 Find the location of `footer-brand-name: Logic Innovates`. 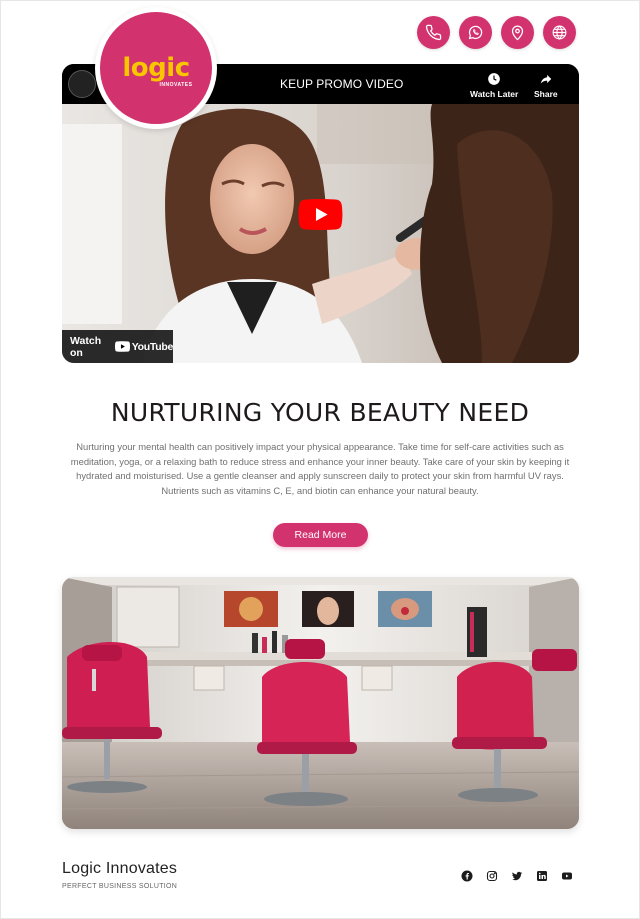

footer-brand-name: Logic Innovates is located at coordinates (120, 868).